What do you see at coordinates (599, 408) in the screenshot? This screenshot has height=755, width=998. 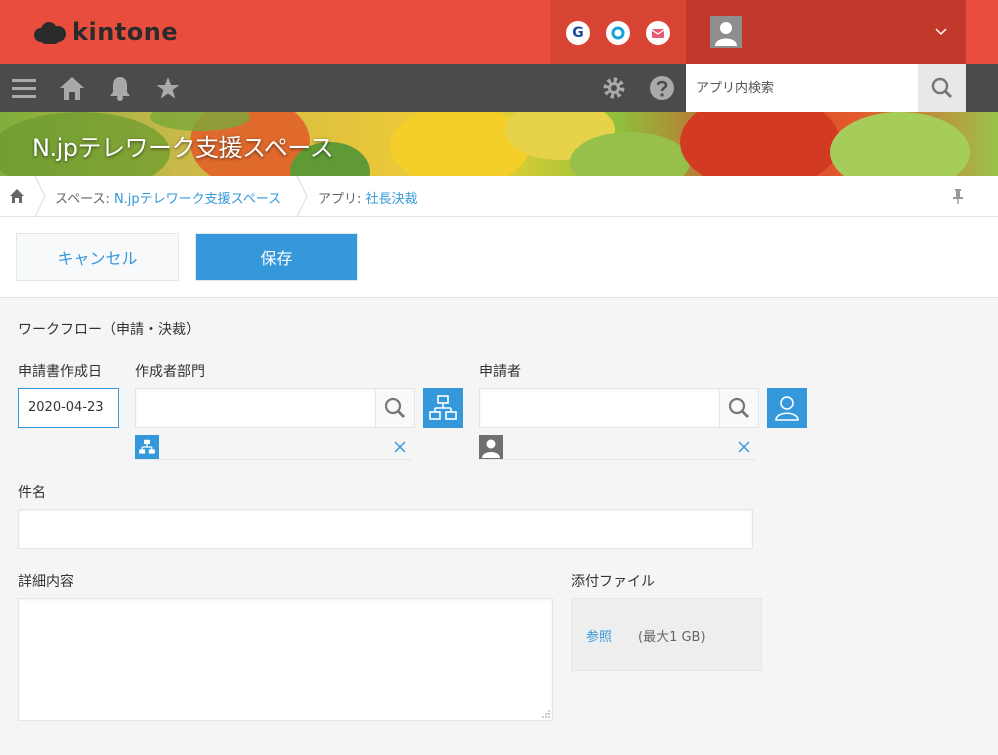 I see `applicant-input` at bounding box center [599, 408].